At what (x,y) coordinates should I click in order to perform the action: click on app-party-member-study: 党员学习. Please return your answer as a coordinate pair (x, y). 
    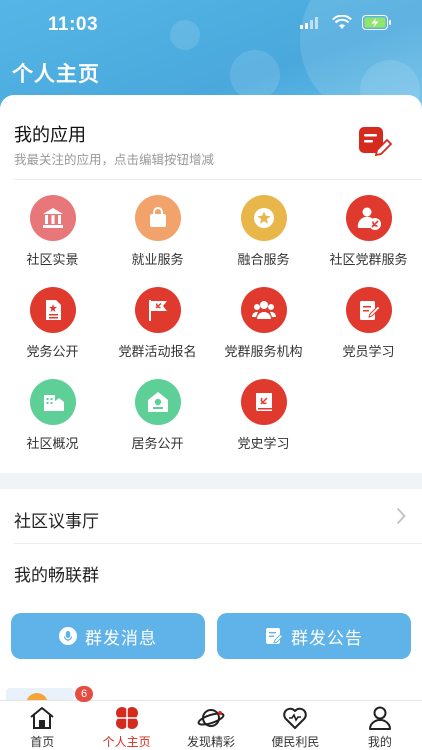
    Looking at the image, I should click on (368, 323).